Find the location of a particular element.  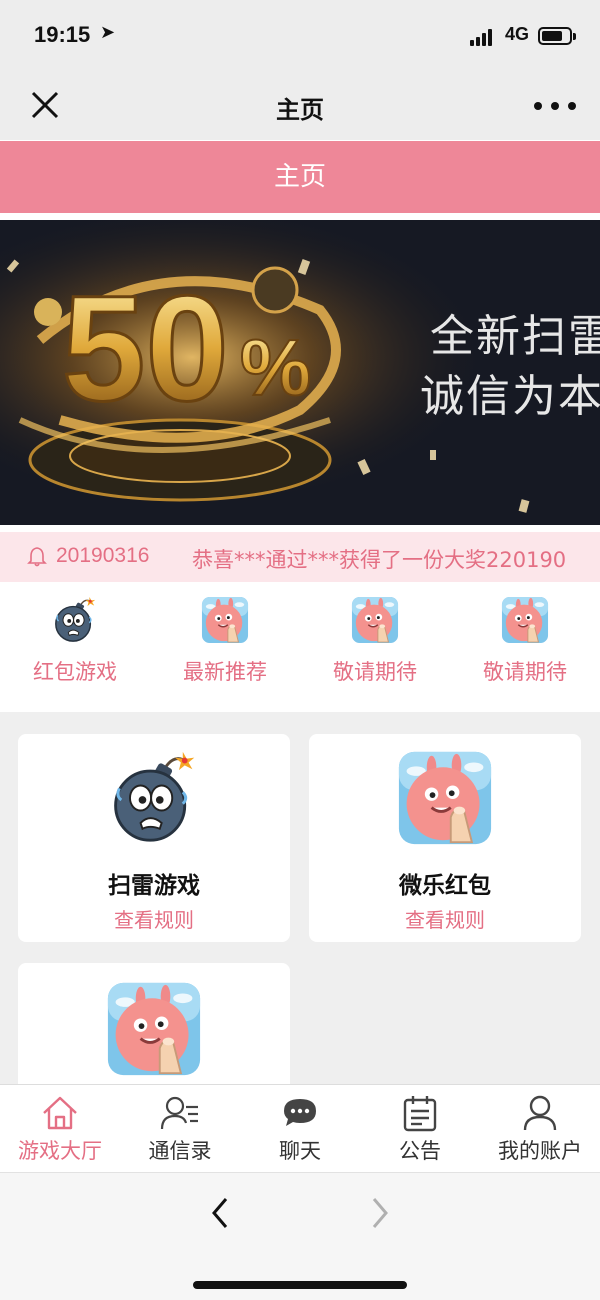

quick-item-label: 红包游戏 is located at coordinates (75, 672).